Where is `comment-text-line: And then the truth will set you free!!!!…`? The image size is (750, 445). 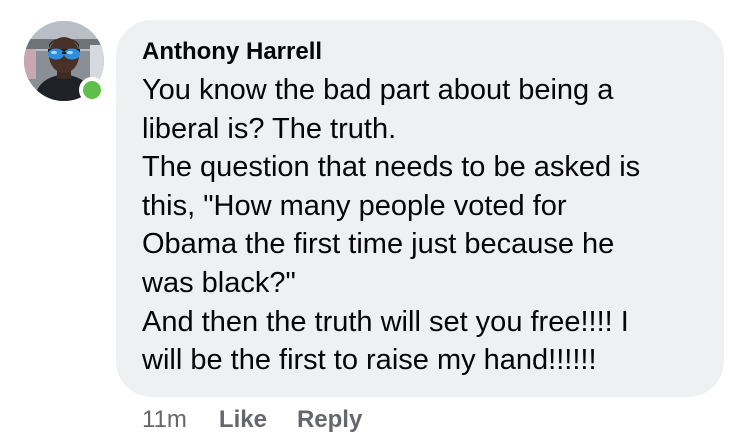 comment-text-line: And then the truth will set you free!!!!… is located at coordinates (385, 321).